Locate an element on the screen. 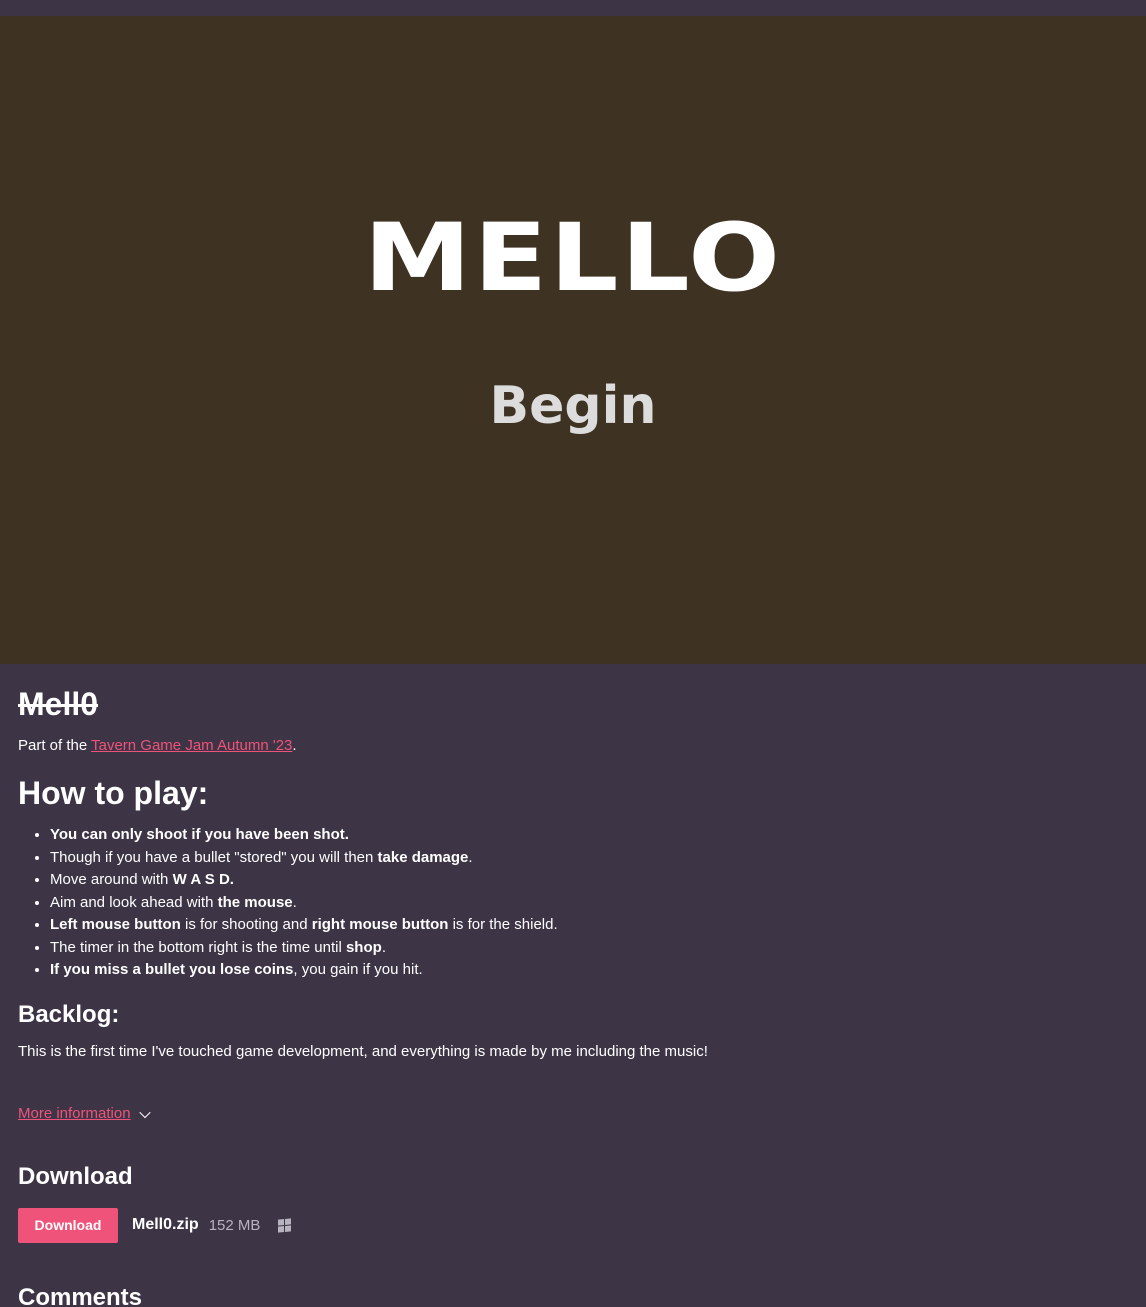 The image size is (1146, 1307). jam-link: Tavern Game Jam Autumn '23 is located at coordinates (191, 745).